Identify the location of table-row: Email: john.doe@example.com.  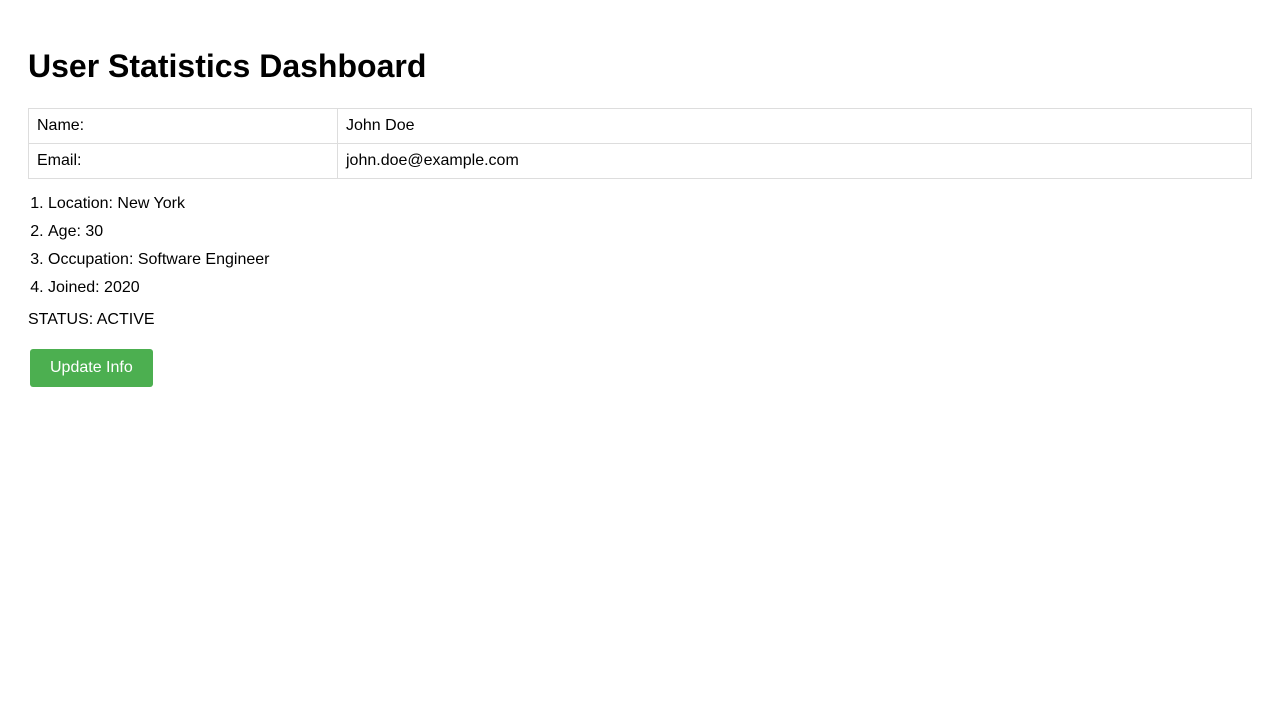
(640, 161).